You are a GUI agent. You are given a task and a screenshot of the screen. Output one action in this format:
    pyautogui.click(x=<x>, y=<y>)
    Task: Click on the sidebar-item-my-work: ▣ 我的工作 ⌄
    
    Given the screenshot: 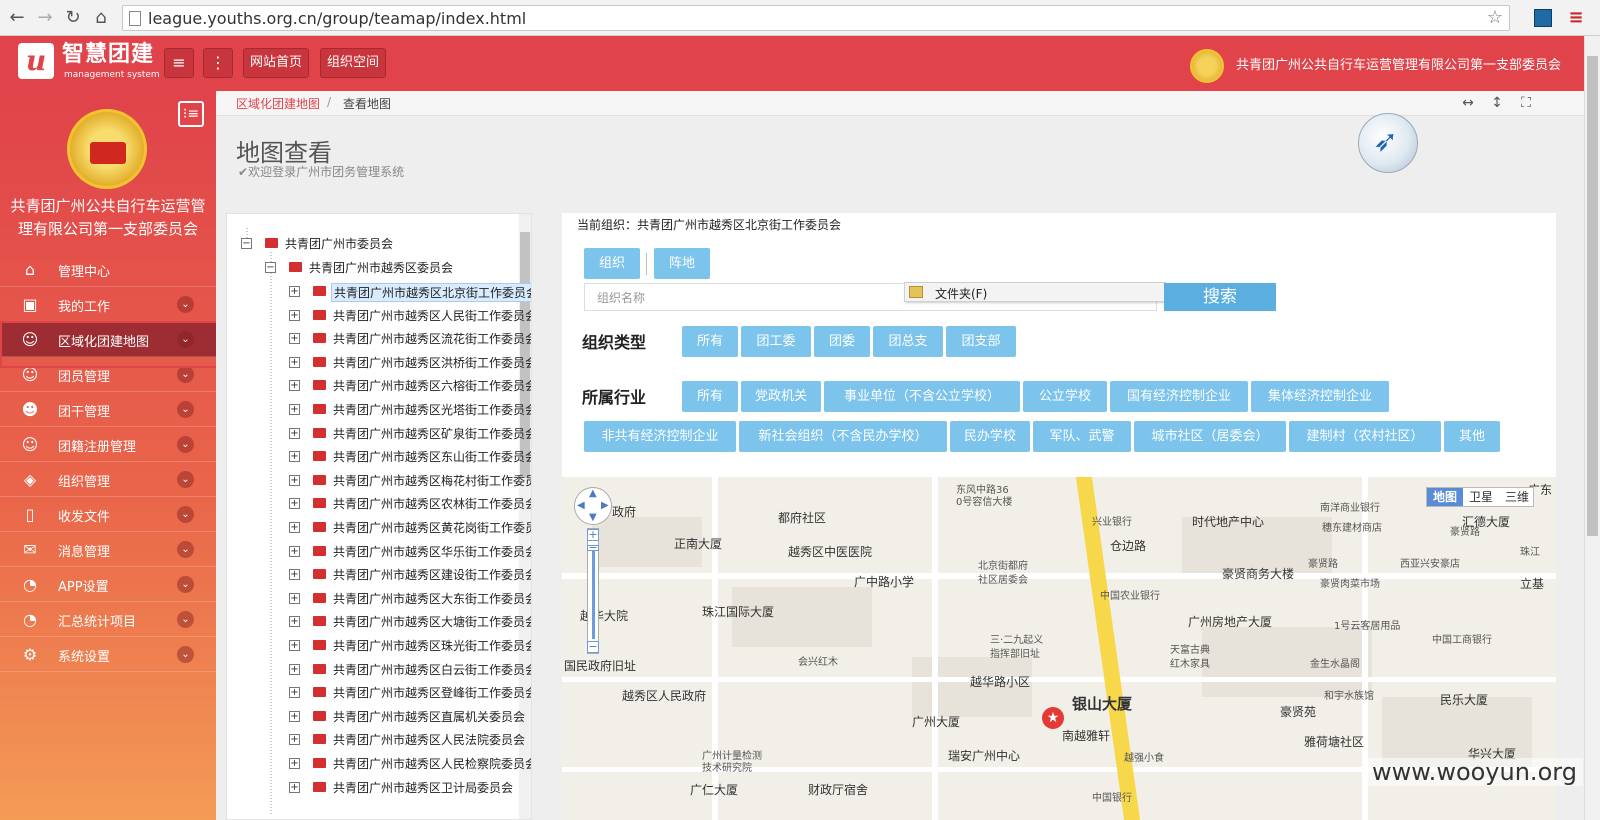 What is the action you would take?
    pyautogui.click(x=108, y=304)
    